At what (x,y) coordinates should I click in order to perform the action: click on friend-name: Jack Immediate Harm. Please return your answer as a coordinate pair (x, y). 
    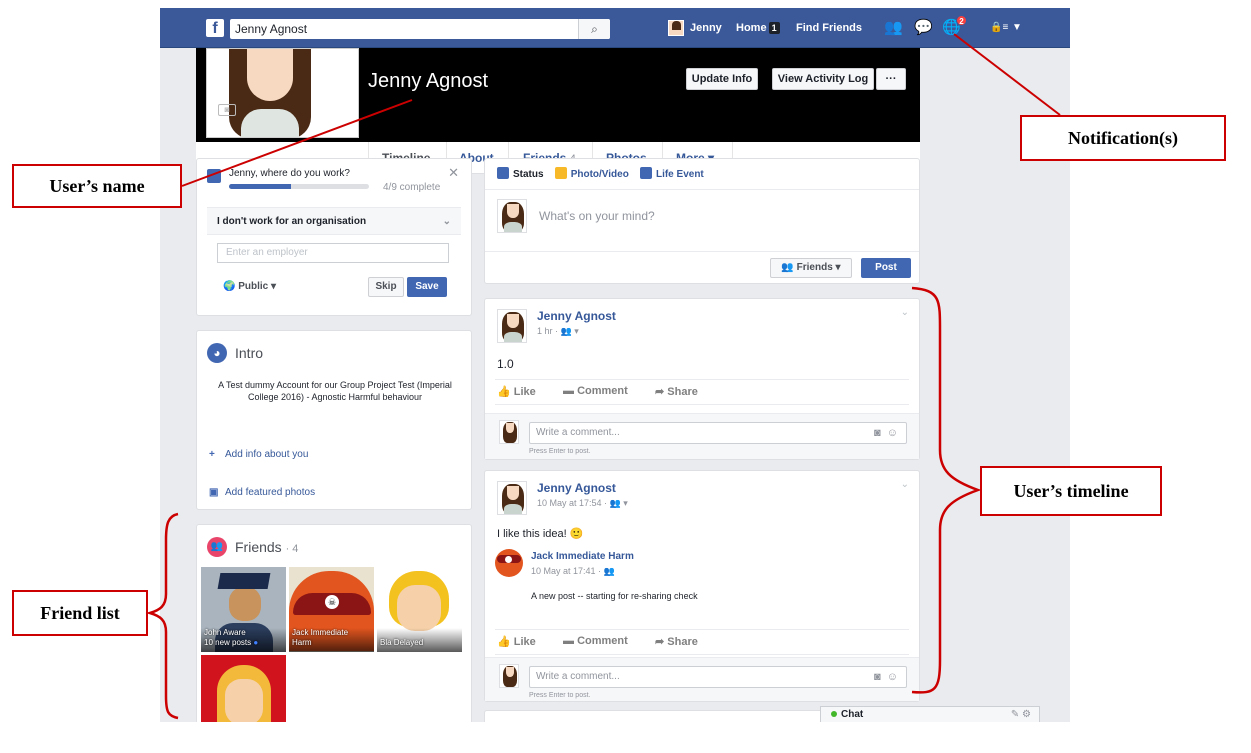
    Looking at the image, I should click on (320, 637).